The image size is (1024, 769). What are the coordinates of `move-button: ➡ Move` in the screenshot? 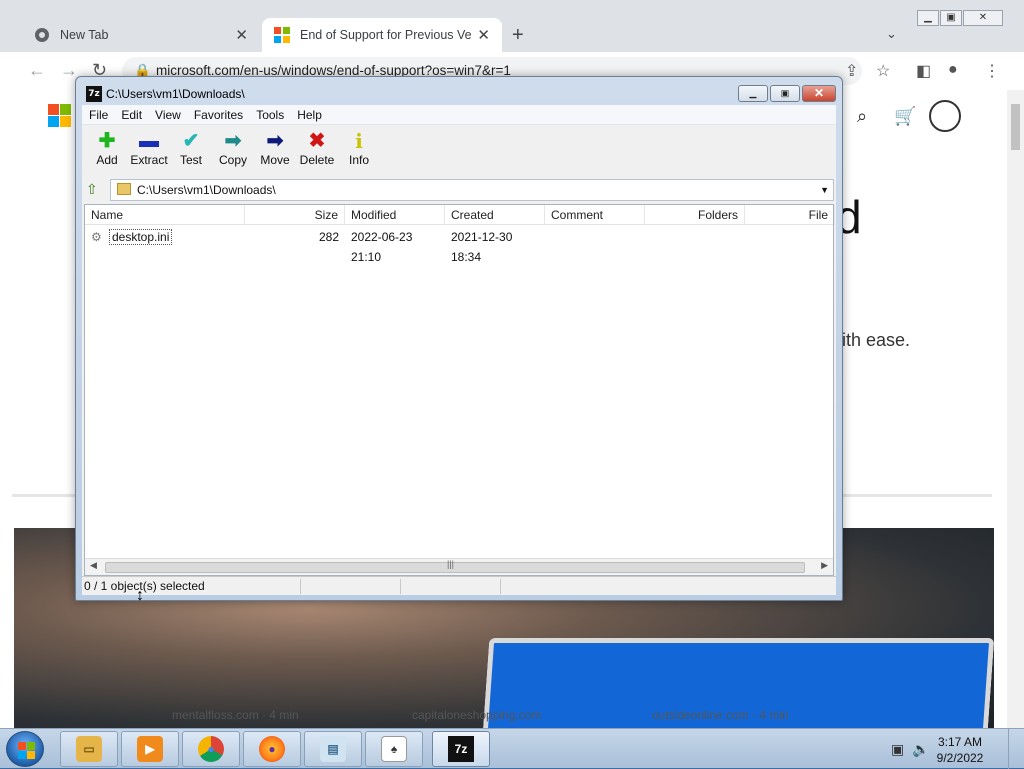 It's located at (275, 148).